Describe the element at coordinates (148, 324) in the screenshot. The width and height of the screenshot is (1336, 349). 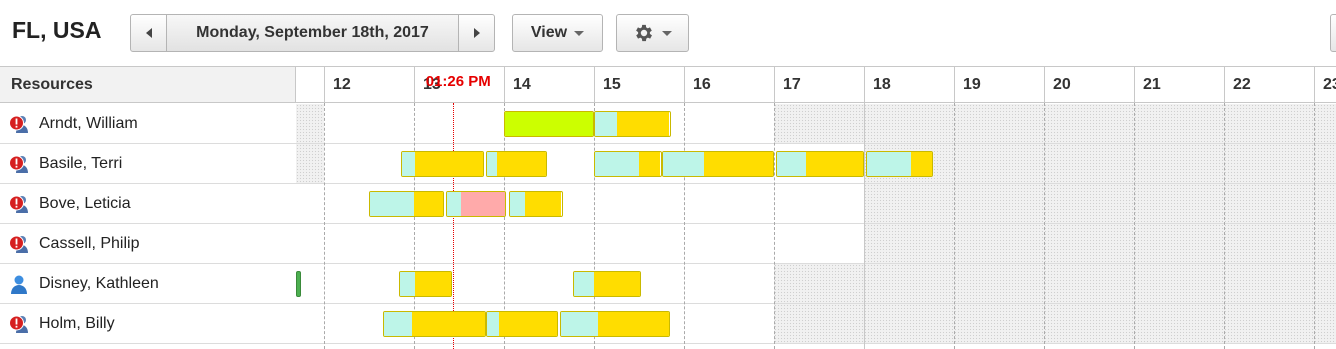
I see `resource-row: Holm, Billy` at that location.